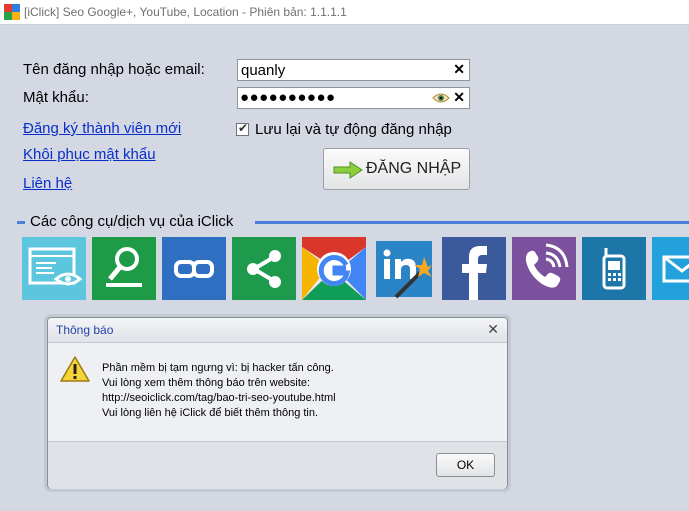 Image resolution: width=689 pixels, height=511 pixels. Describe the element at coordinates (12, 12) in the screenshot. I see `app-logo-icon` at that location.